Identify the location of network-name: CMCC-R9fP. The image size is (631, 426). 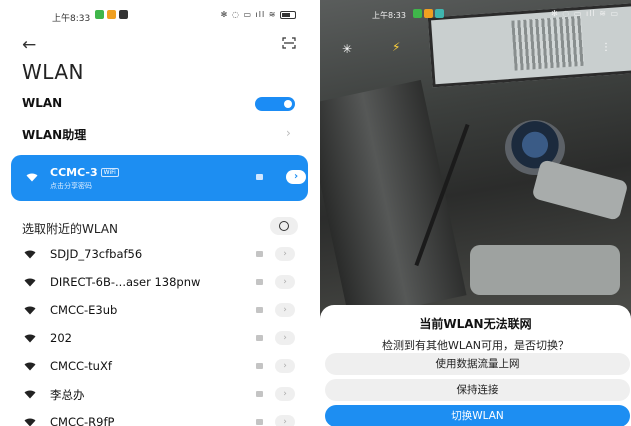
(82, 420).